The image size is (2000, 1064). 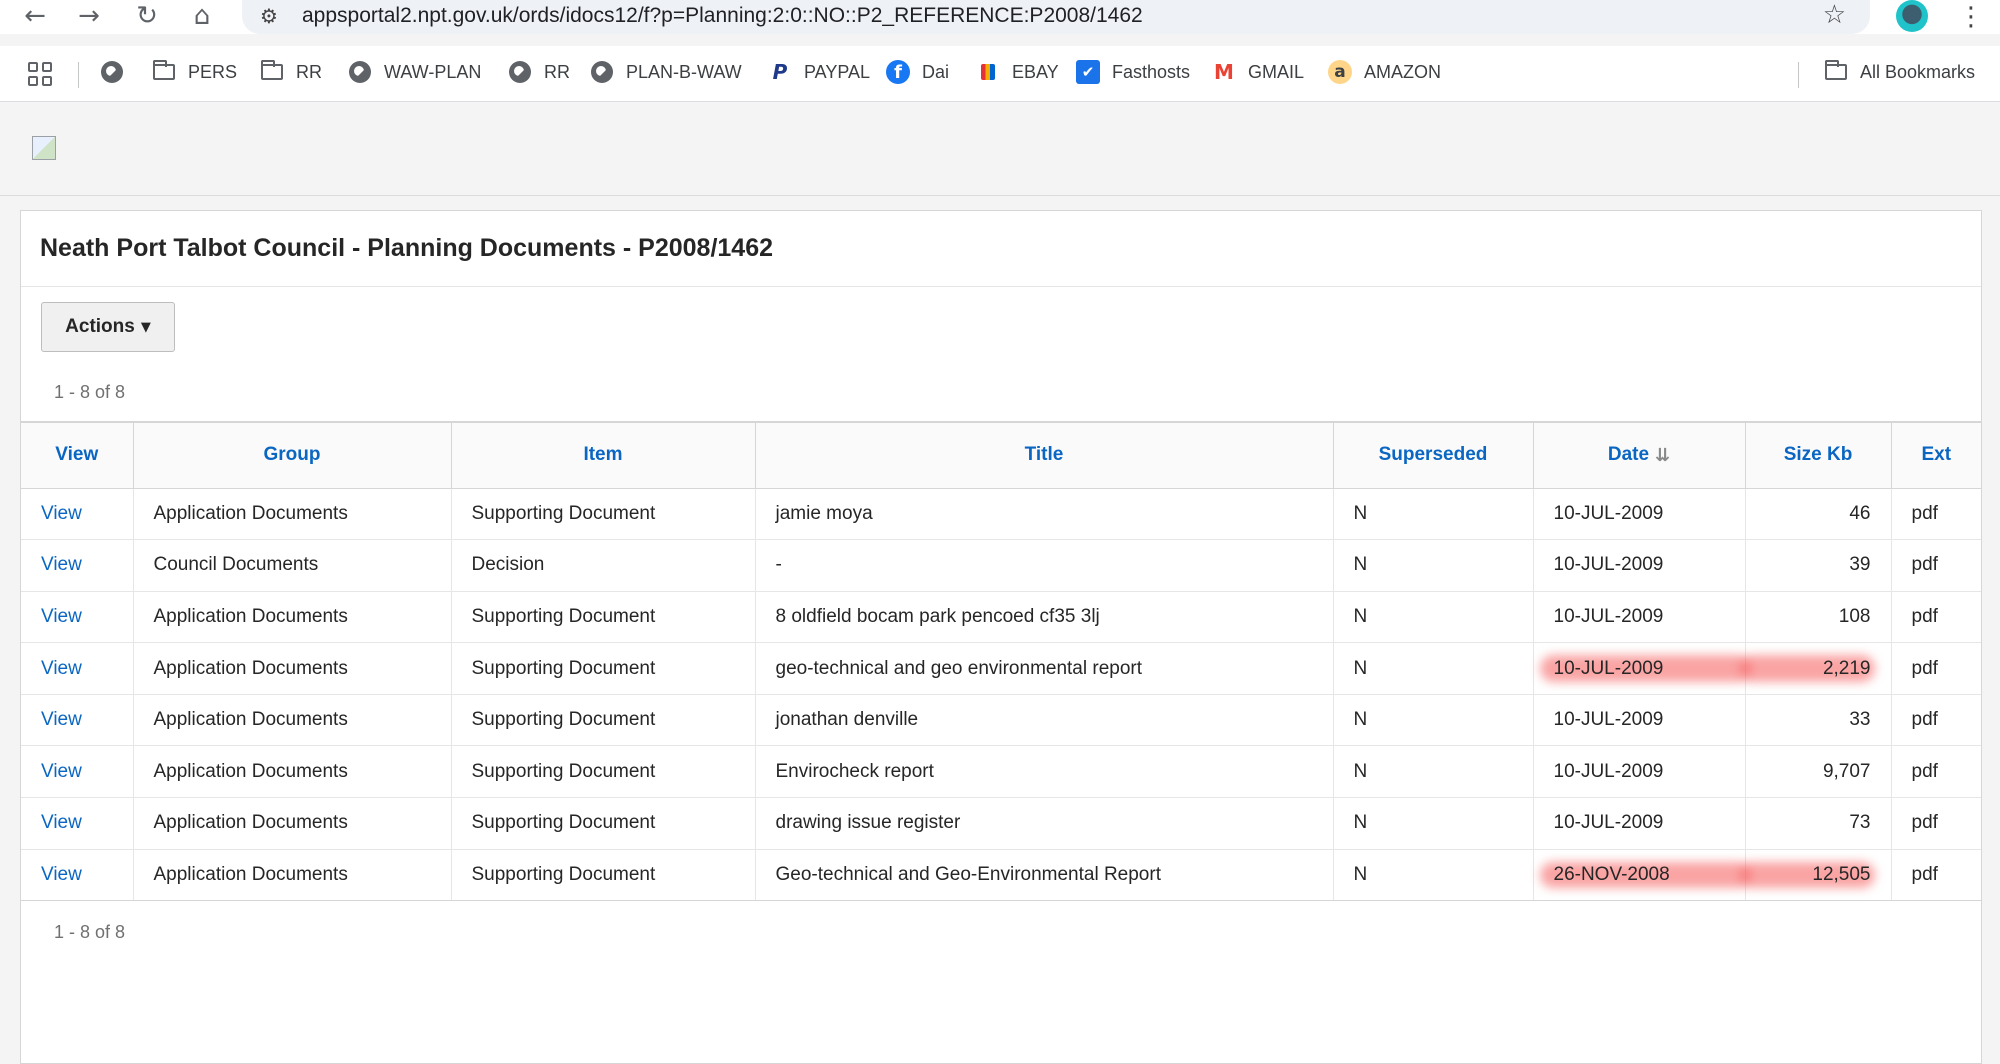 I want to click on bookmark-gmail: M GMAIL, so click(x=1258, y=72).